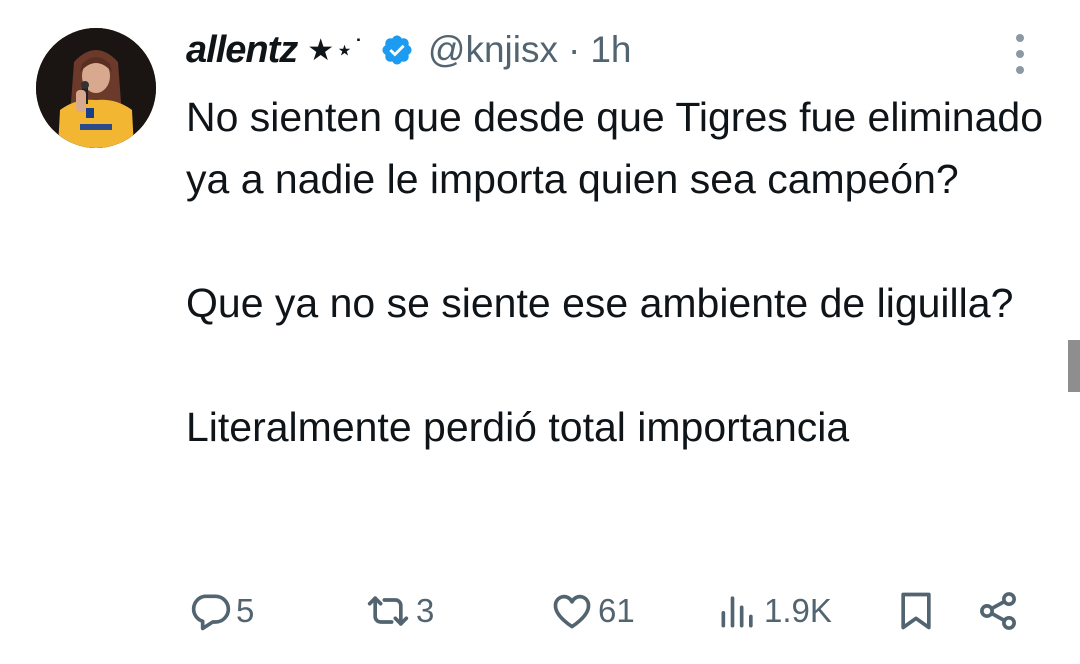 This screenshot has height=664, width=1080. I want to click on repost-button: 3, so click(399, 611).